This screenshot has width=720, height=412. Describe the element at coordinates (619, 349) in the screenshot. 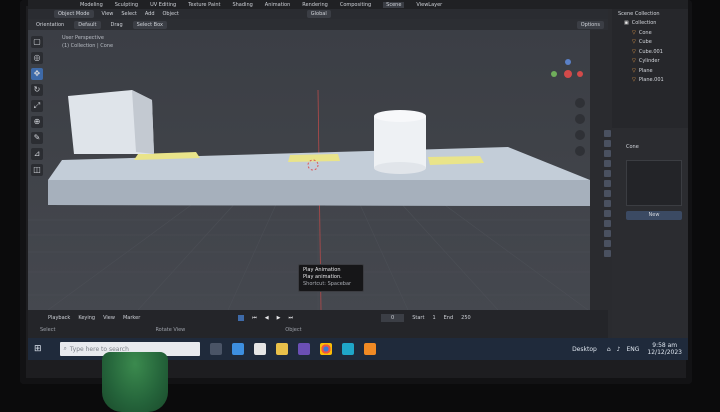

I see `volume-icon: ♪` at that location.